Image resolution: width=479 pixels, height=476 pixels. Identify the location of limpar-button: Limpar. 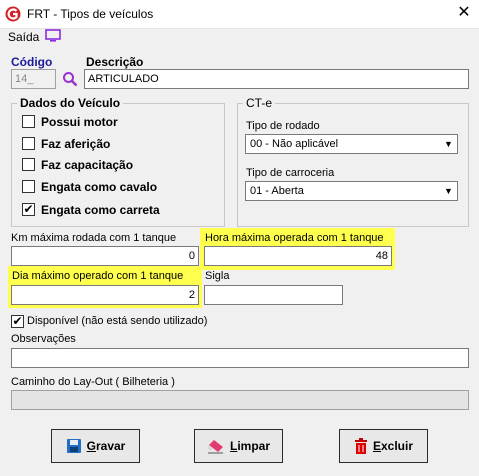
(238, 446).